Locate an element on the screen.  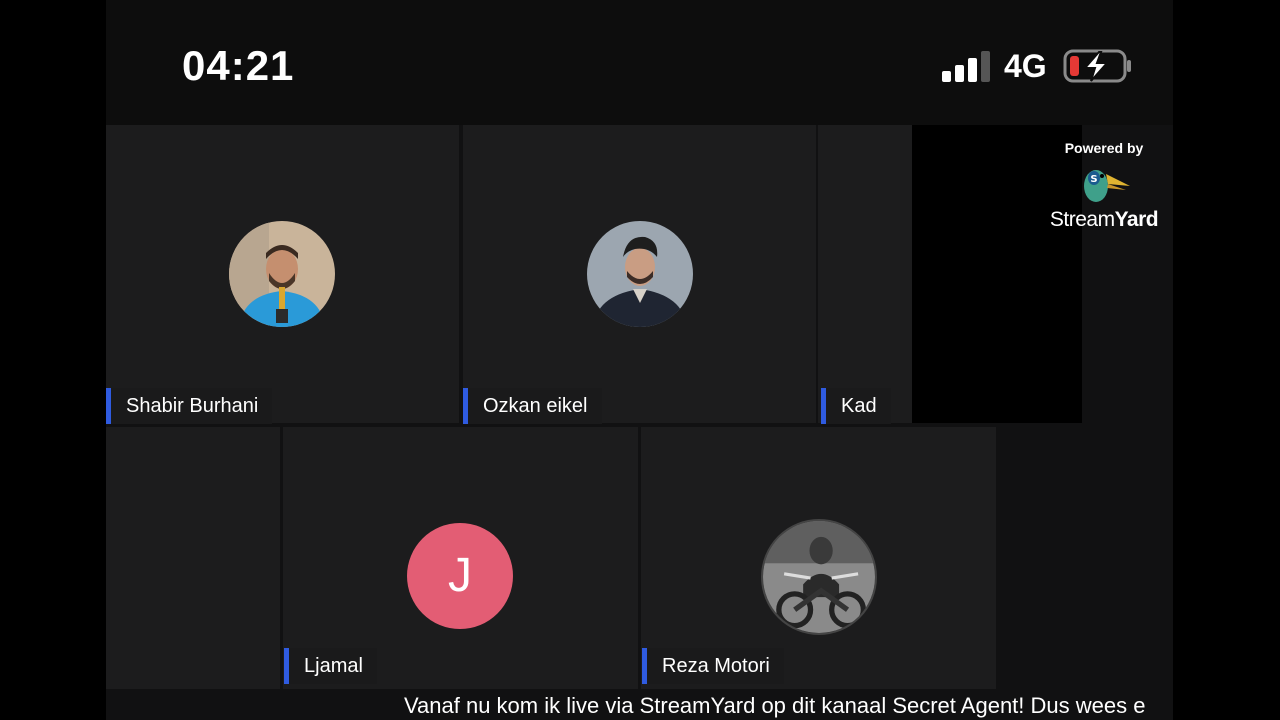
brand-regular: Stream is located at coordinates (1082, 219).